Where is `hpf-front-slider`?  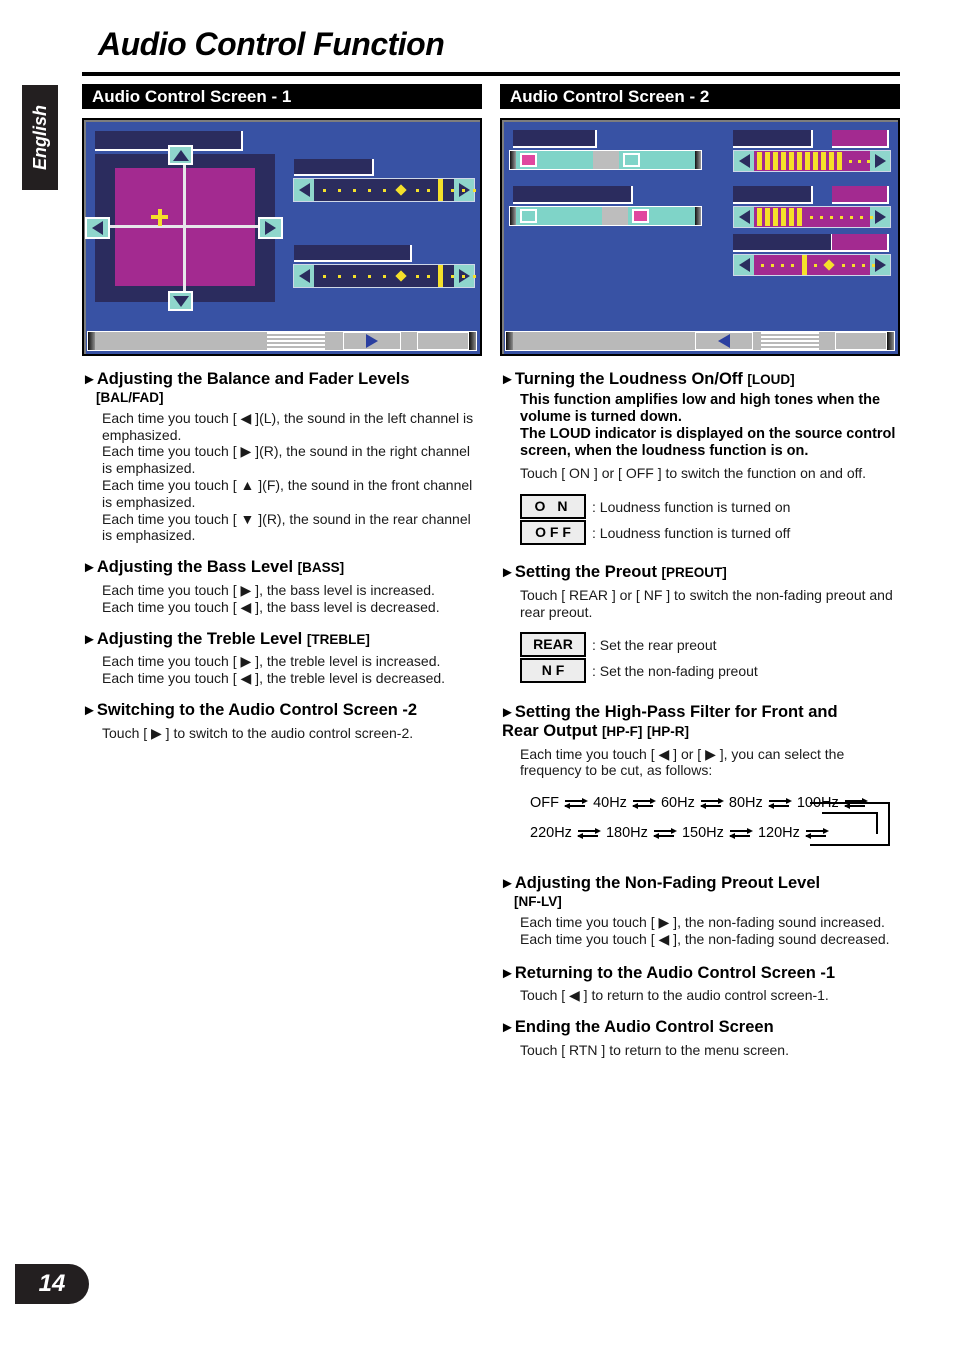
hpf-front-slider is located at coordinates (812, 161).